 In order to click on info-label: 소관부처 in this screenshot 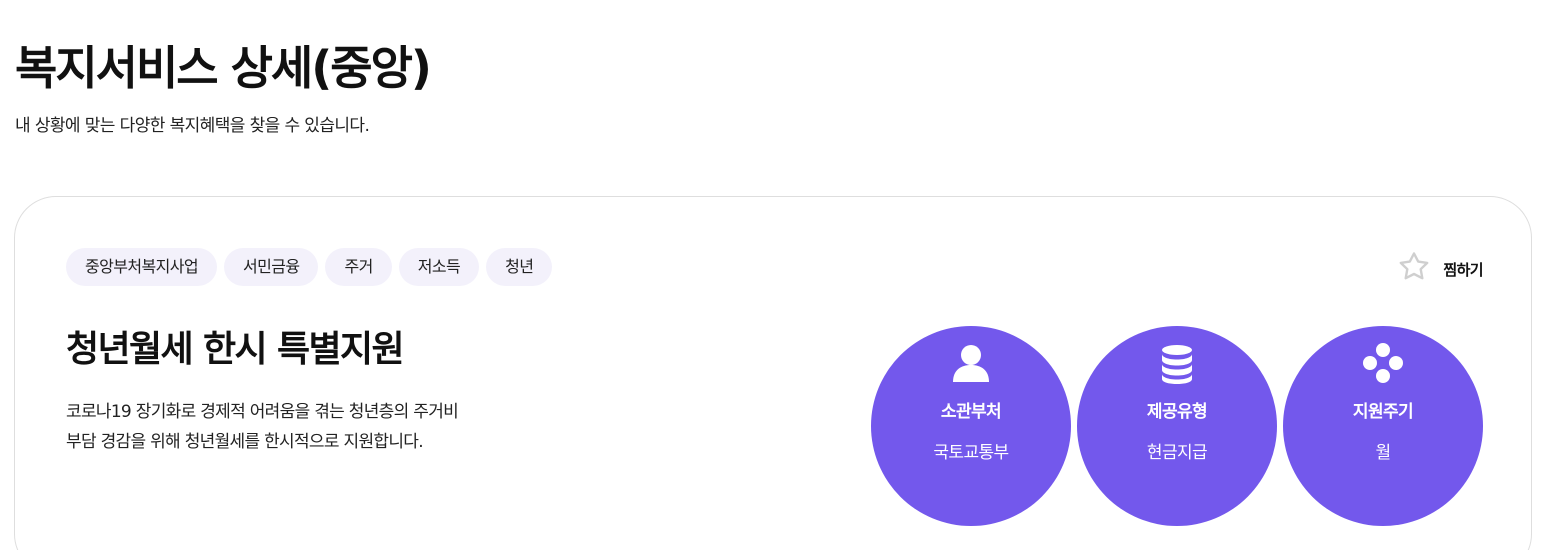, I will do `click(971, 412)`.